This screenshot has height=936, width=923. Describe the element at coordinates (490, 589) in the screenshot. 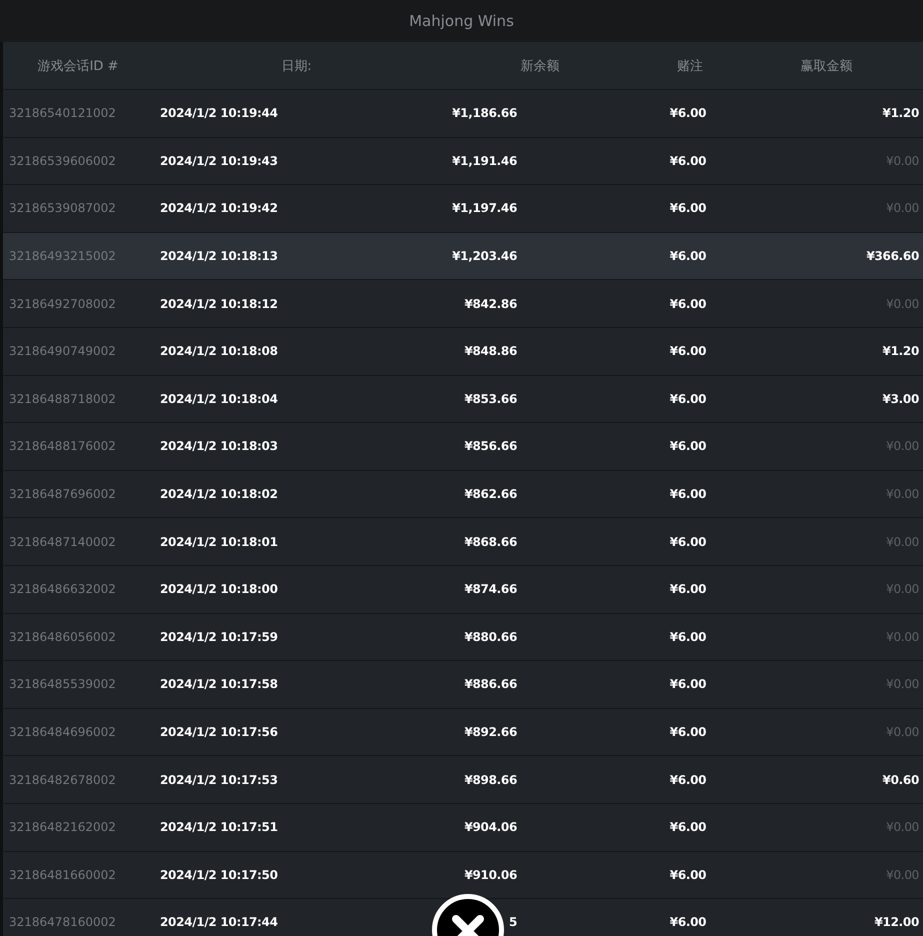

I see `balance-cell: ¥874.66` at that location.